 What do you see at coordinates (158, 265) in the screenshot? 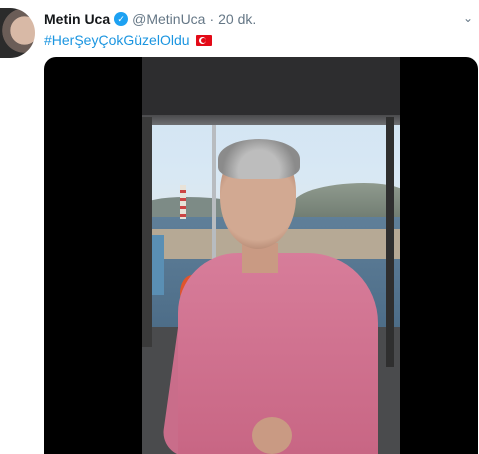
I see `dock-post` at bounding box center [158, 265].